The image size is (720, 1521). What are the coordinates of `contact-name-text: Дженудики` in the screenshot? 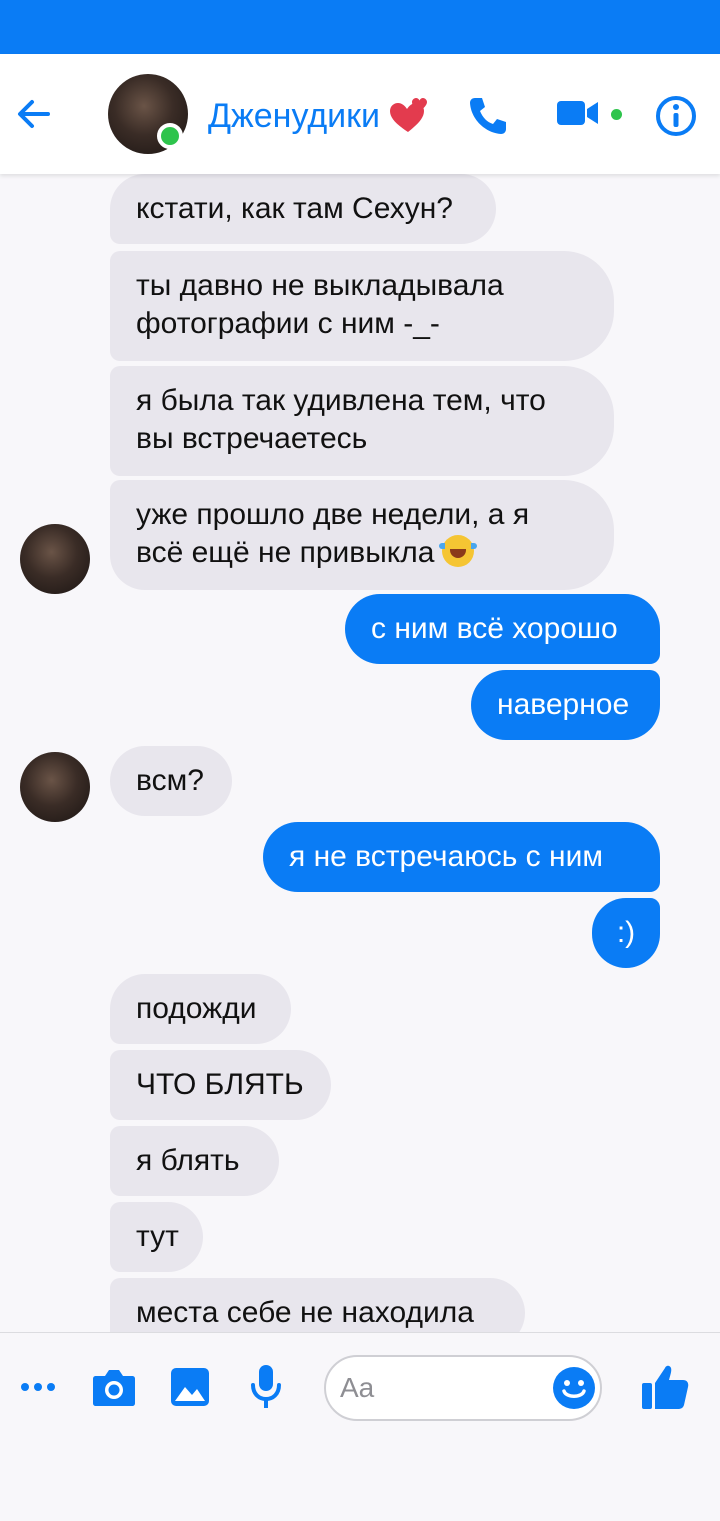 It's located at (294, 116).